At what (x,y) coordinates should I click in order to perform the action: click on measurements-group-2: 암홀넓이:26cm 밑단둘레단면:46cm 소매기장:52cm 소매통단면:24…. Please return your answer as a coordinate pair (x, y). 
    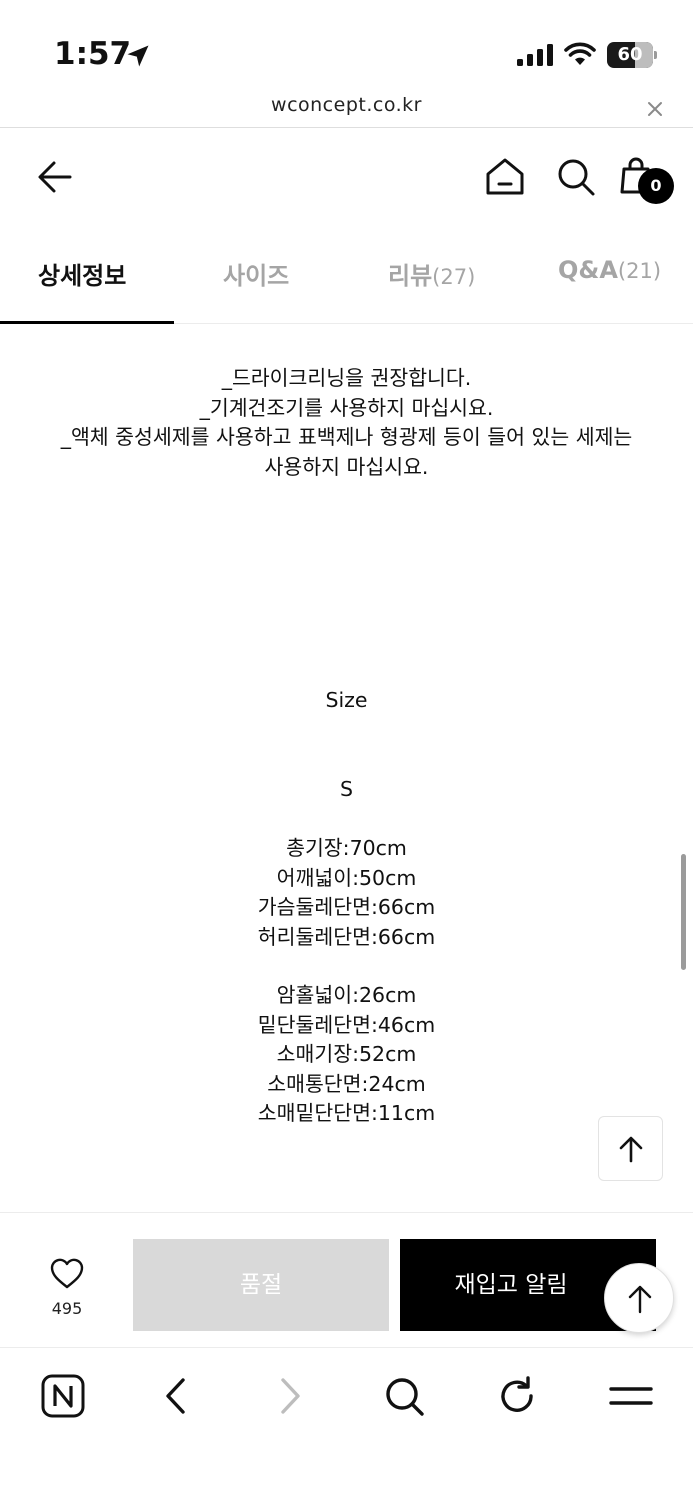
    Looking at the image, I should click on (346, 1055).